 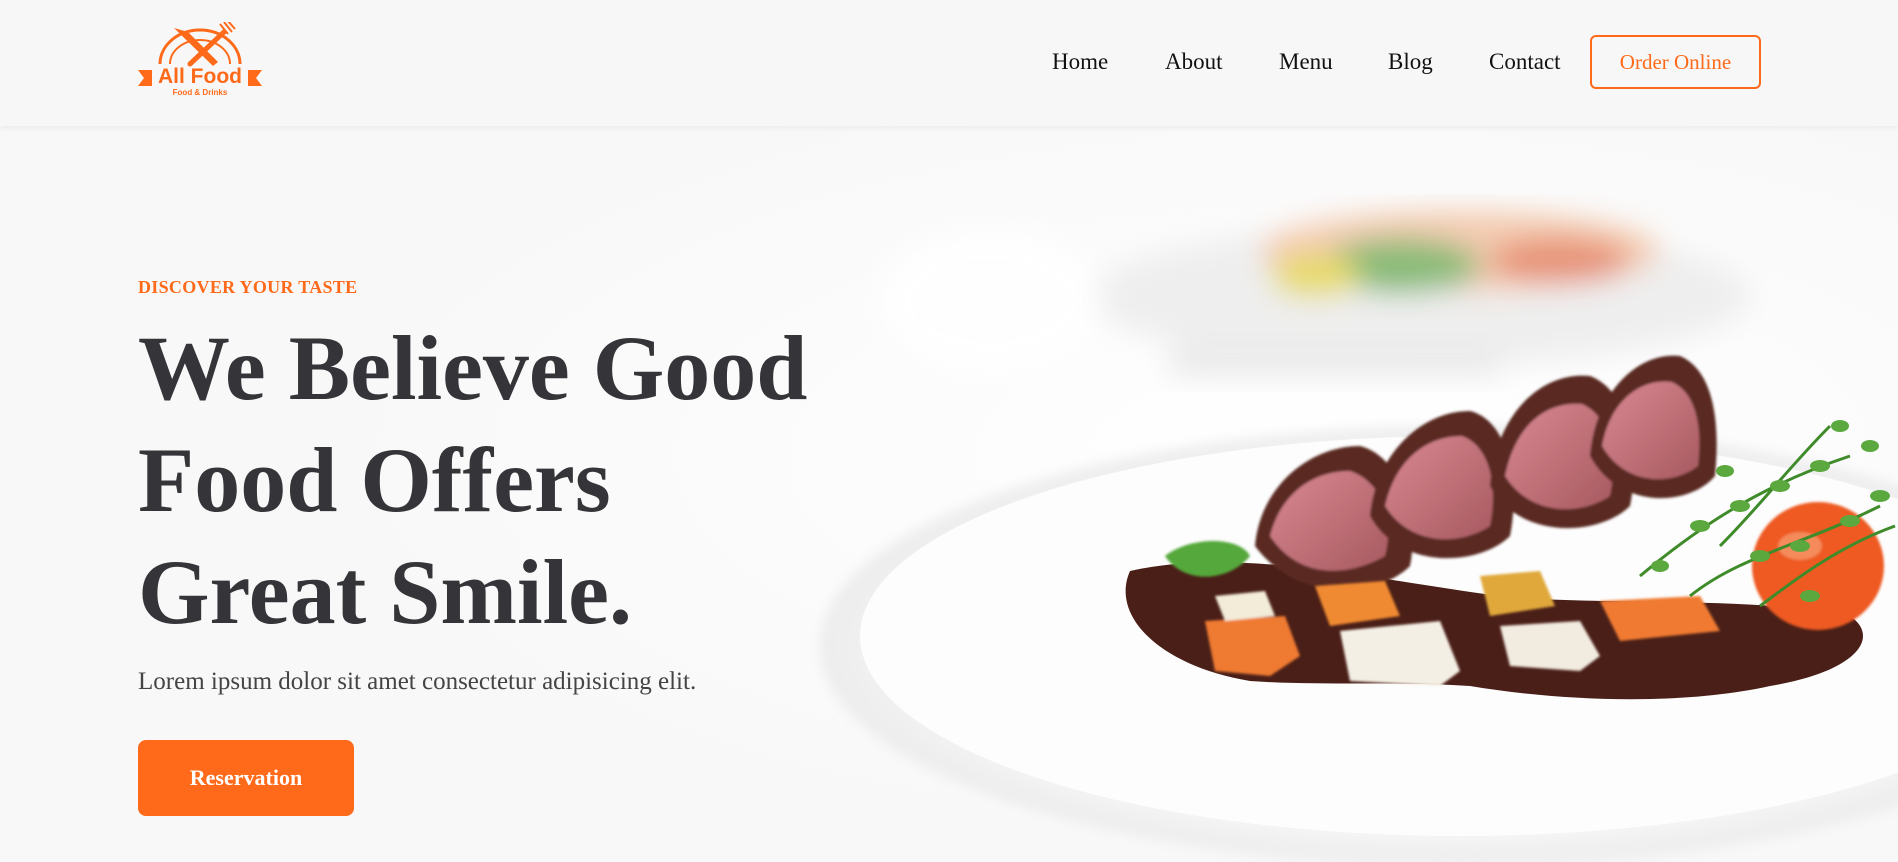 What do you see at coordinates (374, 480) in the screenshot?
I see `hero-headline-line-2: Food Offers` at bounding box center [374, 480].